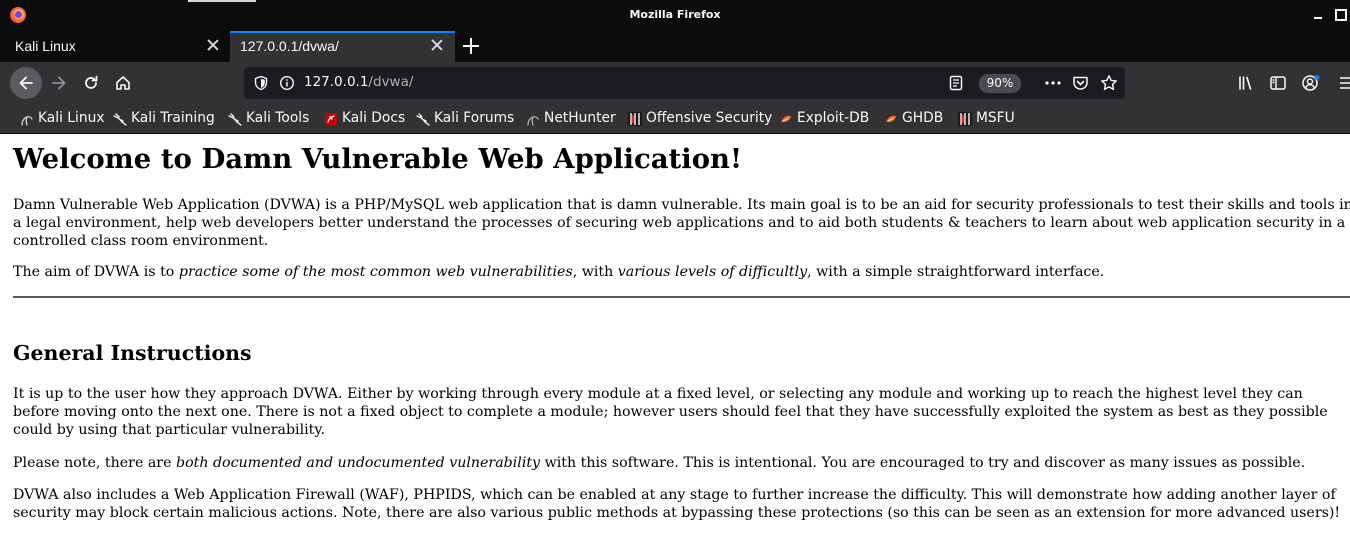  Describe the element at coordinates (923, 118) in the screenshot. I see `bookmark-label: GHDB` at that location.